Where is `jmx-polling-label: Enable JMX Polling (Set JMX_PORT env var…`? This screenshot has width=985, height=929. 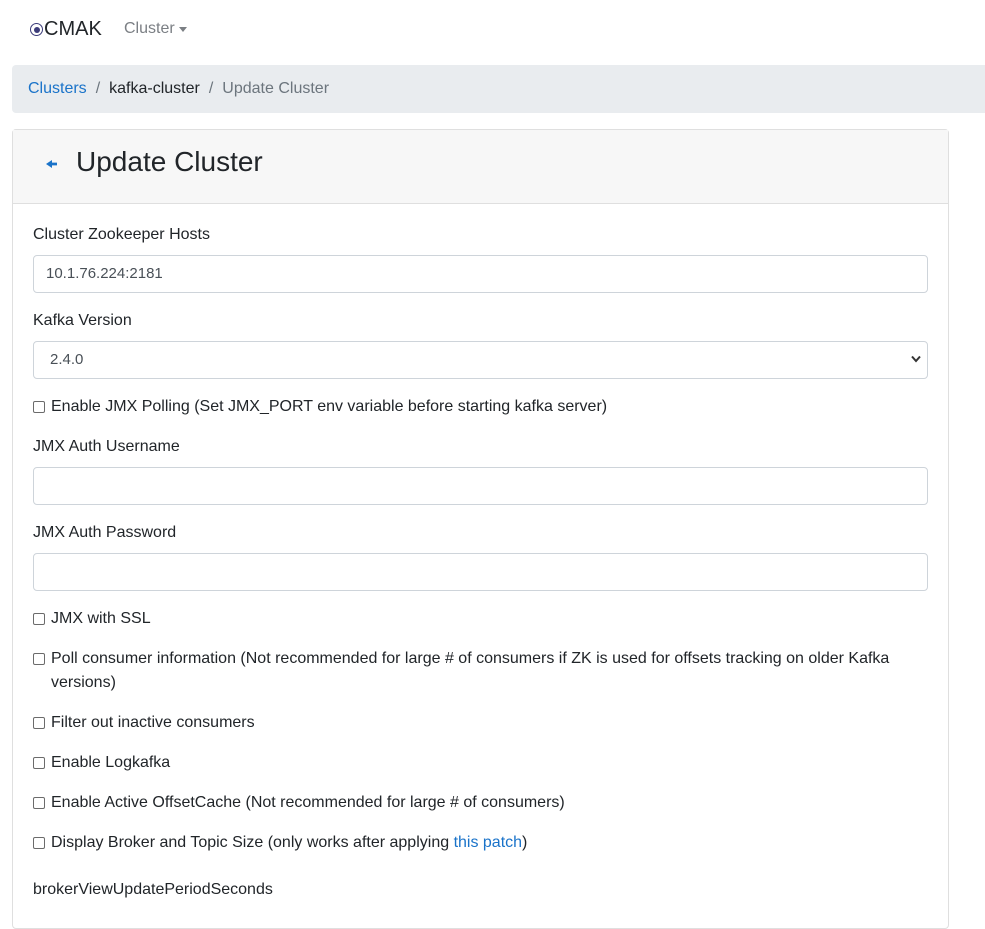
jmx-polling-label: Enable JMX Polling (Set JMX_PORT env var… is located at coordinates (329, 406).